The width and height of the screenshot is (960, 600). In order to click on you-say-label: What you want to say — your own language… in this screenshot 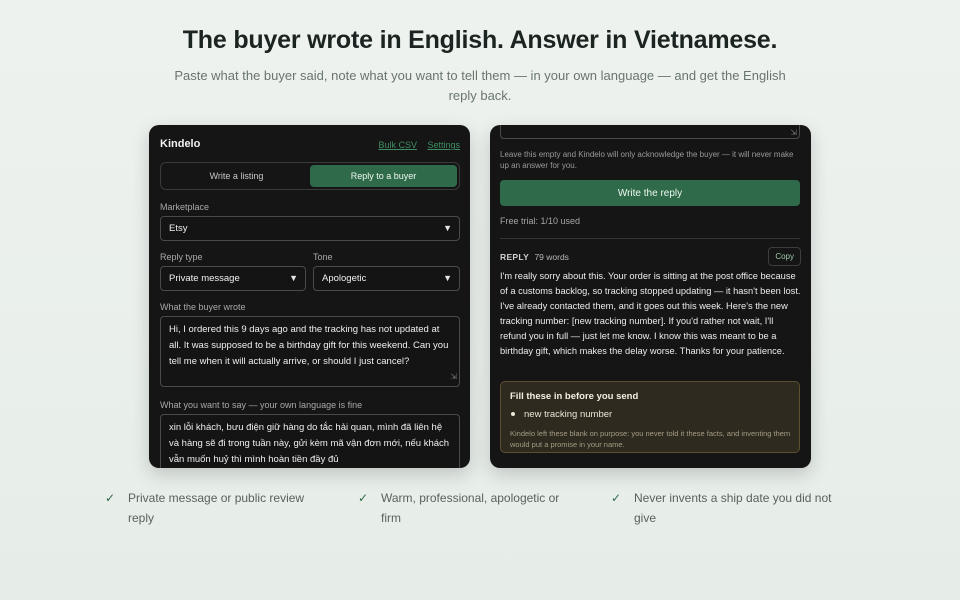, I will do `click(261, 405)`.